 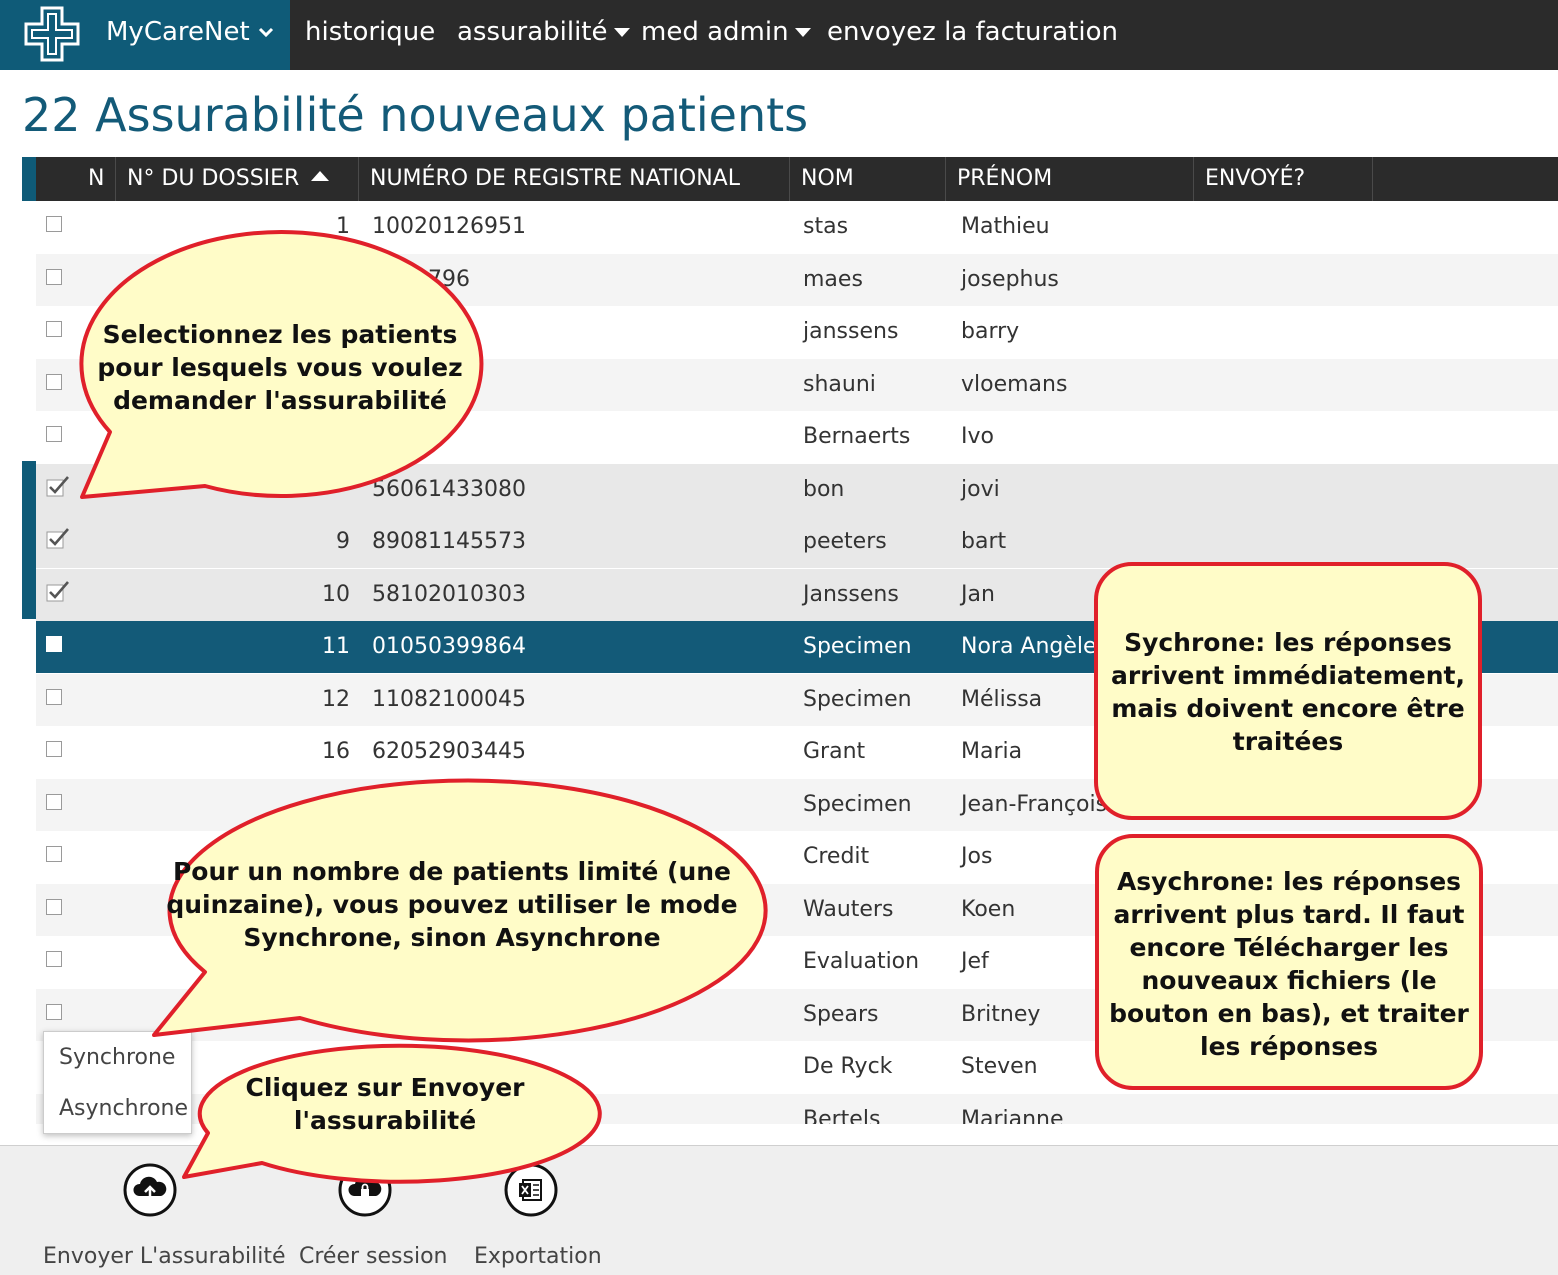 What do you see at coordinates (1001, 1014) in the screenshot?
I see `cell-prenom: Britney` at bounding box center [1001, 1014].